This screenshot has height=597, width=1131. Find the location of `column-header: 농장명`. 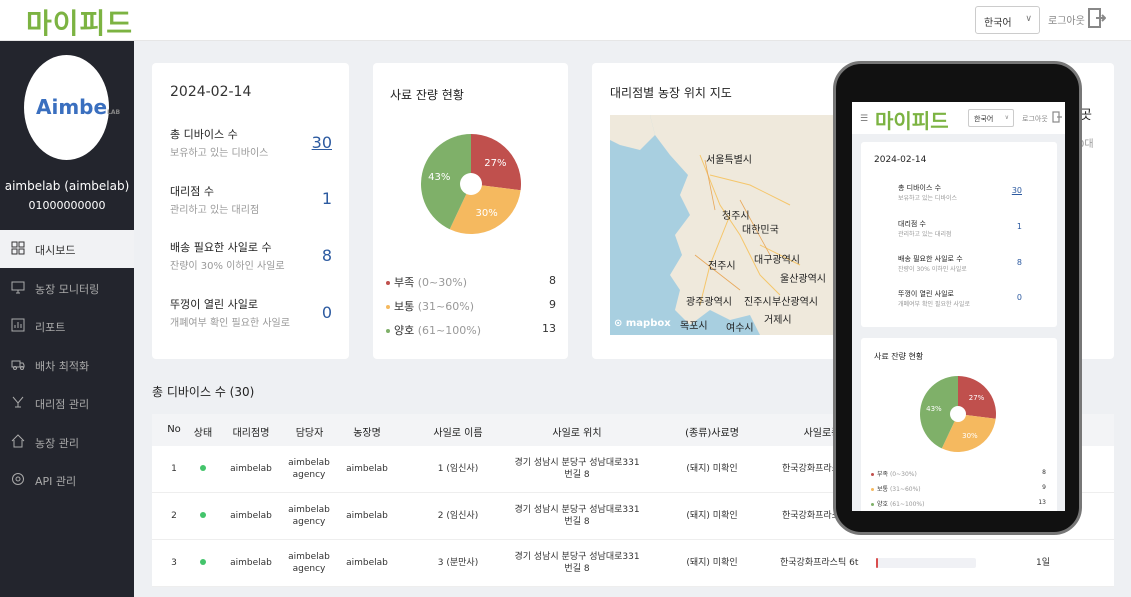

column-header: 농장명 is located at coordinates (367, 431).